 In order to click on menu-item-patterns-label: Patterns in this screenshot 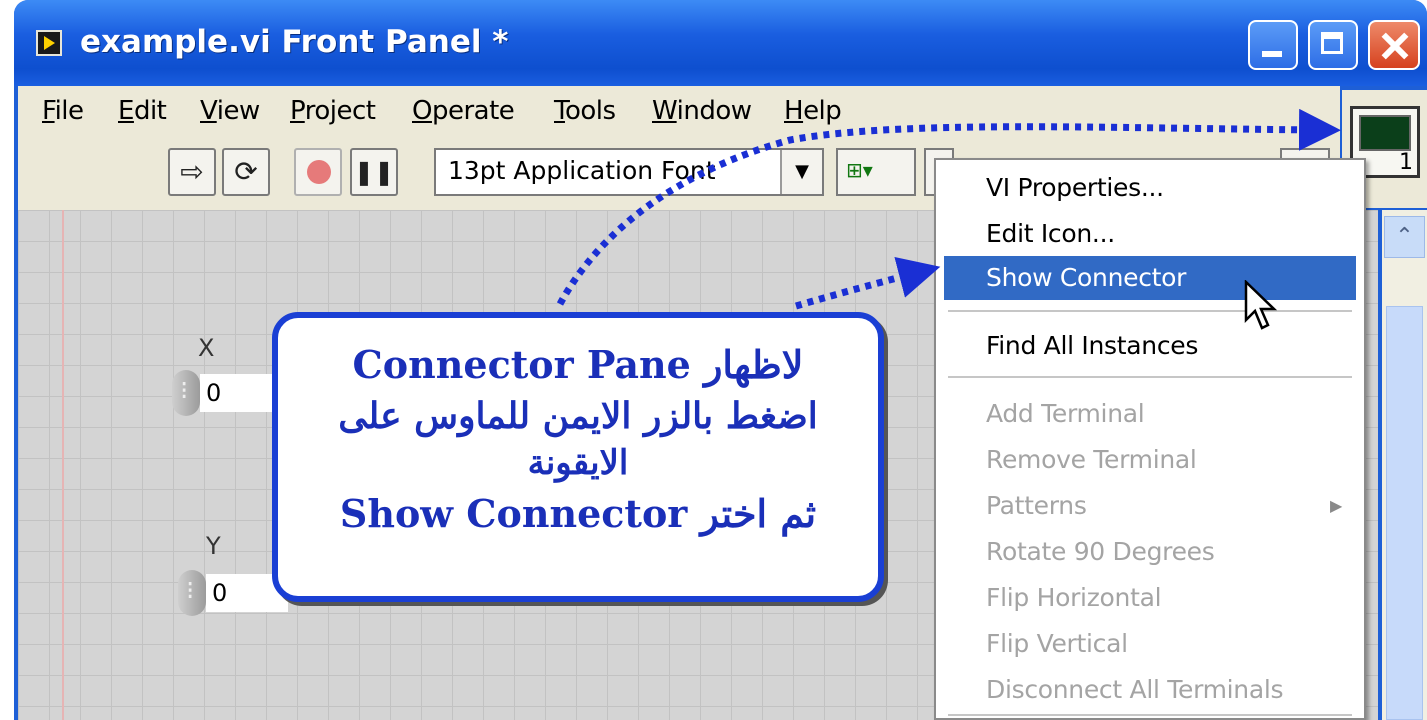, I will do `click(1036, 505)`.